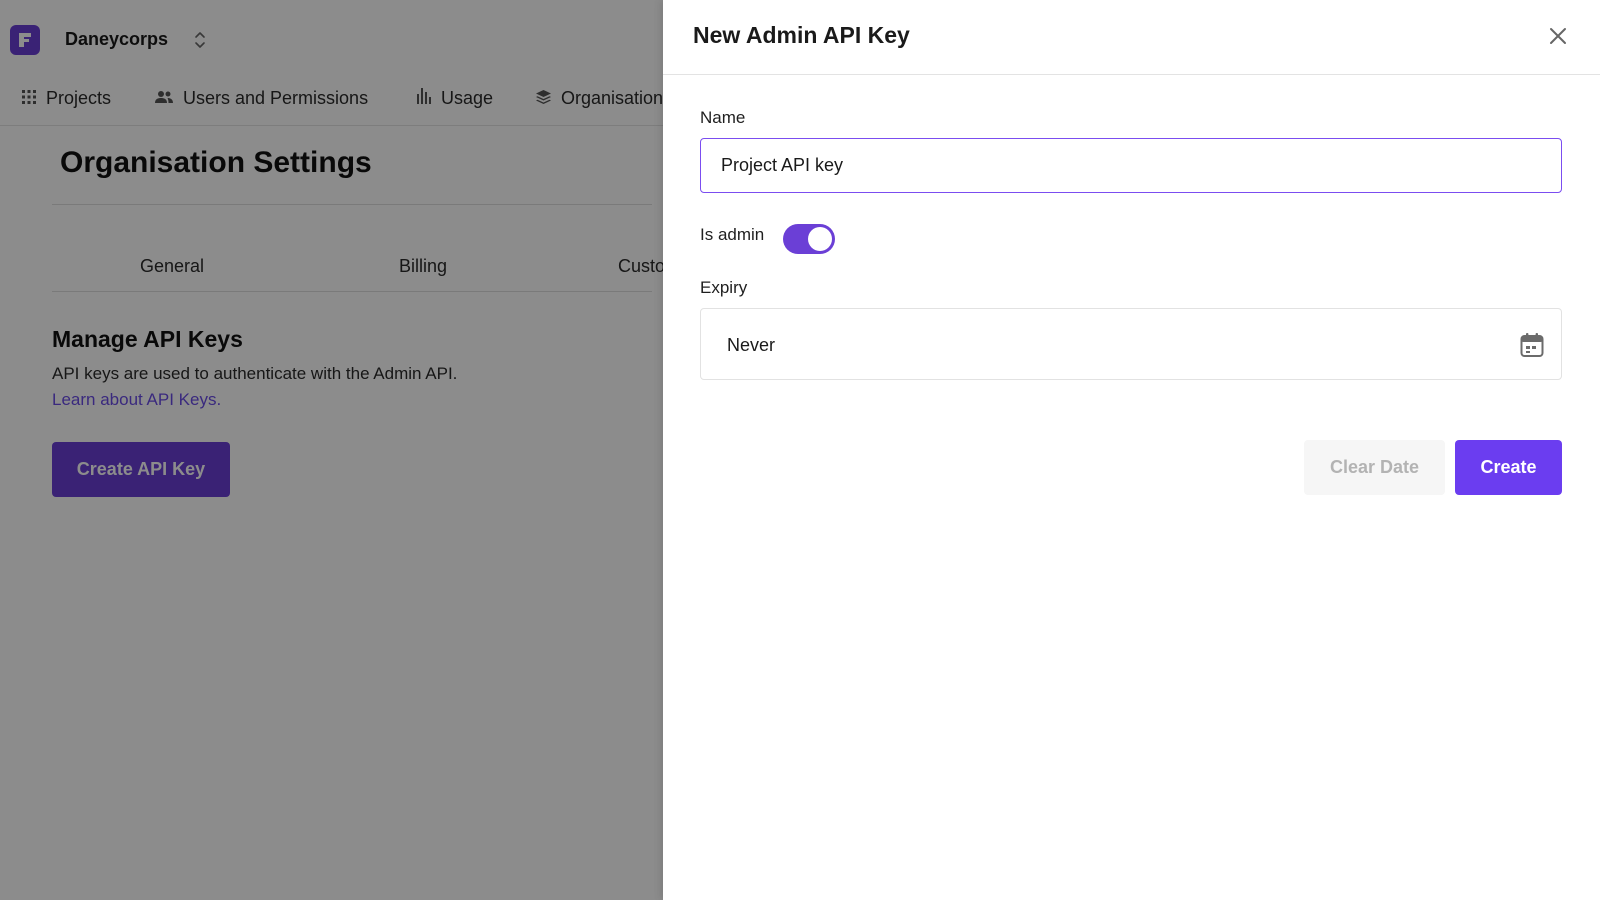  What do you see at coordinates (1131, 37) in the screenshot?
I see `drawer-header: New Admin API Key` at bounding box center [1131, 37].